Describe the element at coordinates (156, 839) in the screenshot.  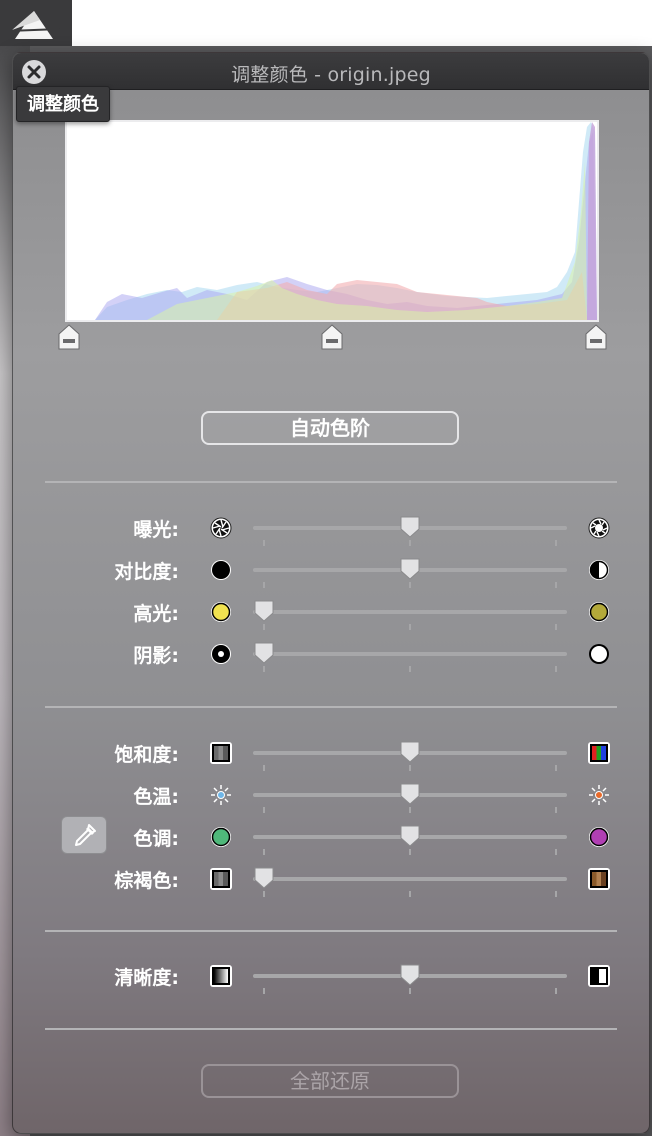
I see `tint-label: 色调:` at that location.